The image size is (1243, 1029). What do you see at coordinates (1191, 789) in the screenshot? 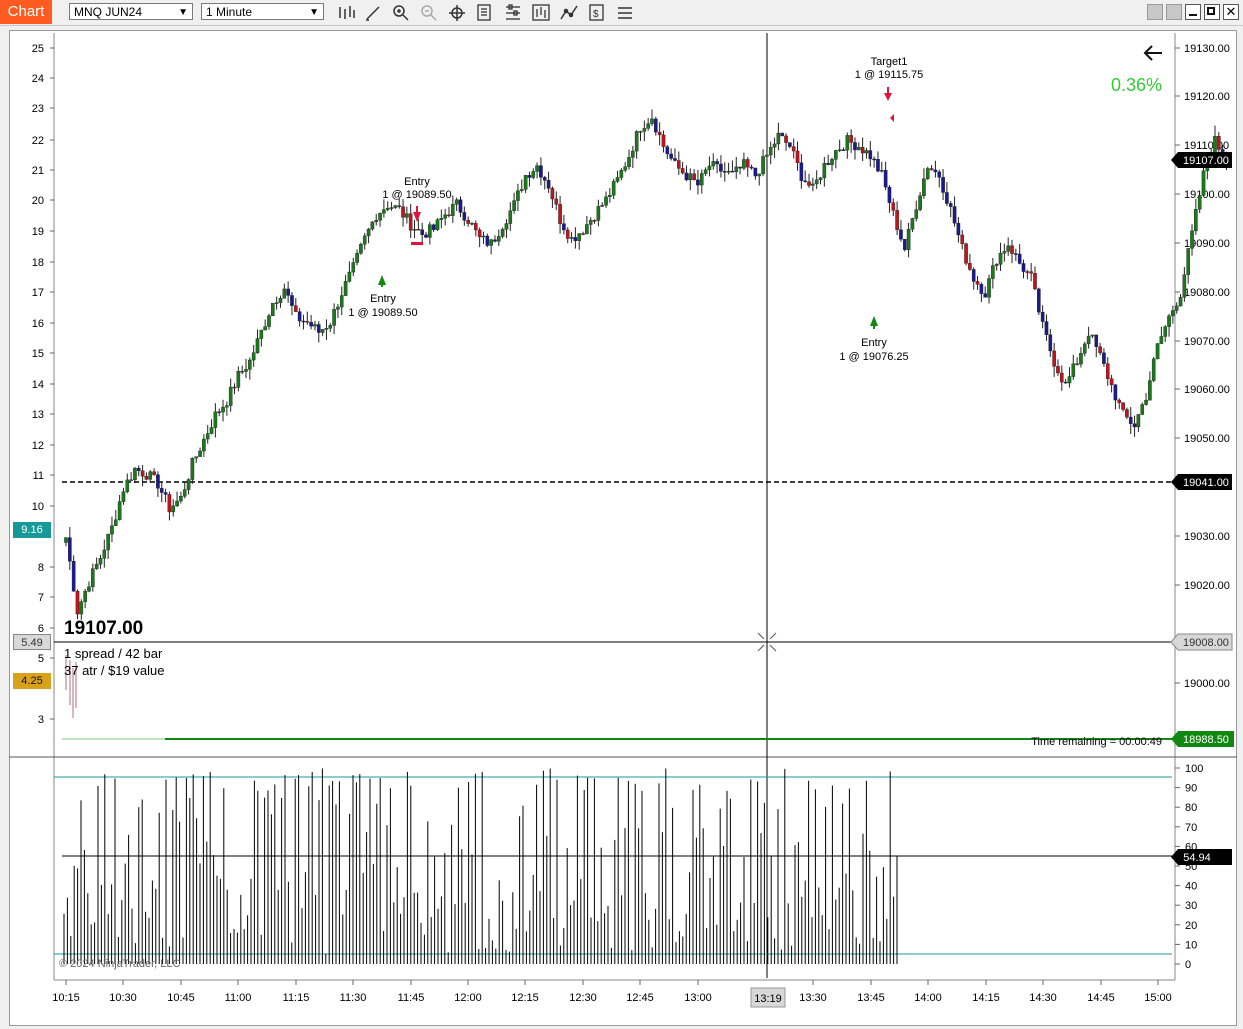
I see `indicator-axis-label: 90` at bounding box center [1191, 789].